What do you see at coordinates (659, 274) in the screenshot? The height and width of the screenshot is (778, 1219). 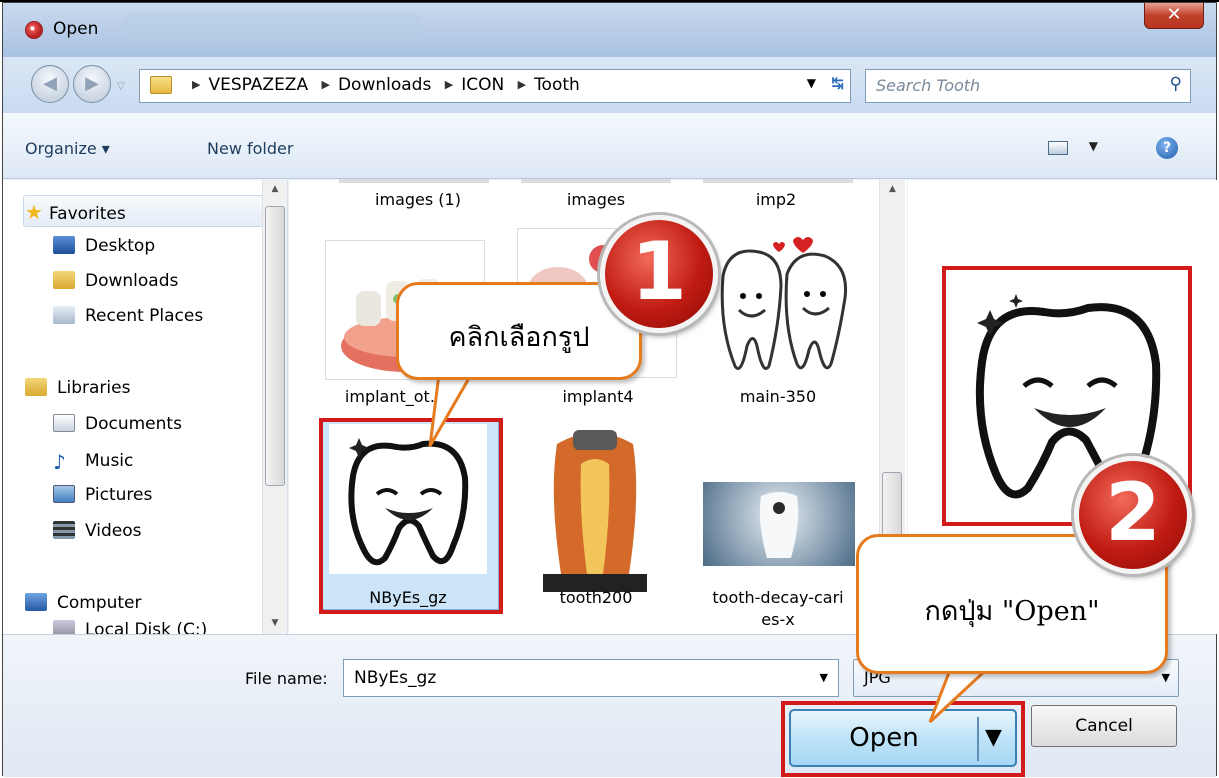 I see `step1-badge: 1` at bounding box center [659, 274].